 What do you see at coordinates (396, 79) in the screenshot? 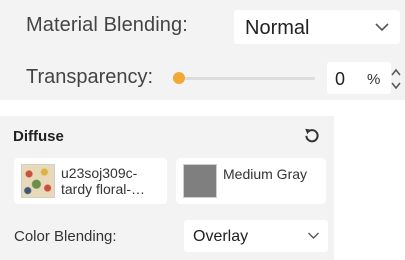
I see `stepper-arrows-icon` at bounding box center [396, 79].